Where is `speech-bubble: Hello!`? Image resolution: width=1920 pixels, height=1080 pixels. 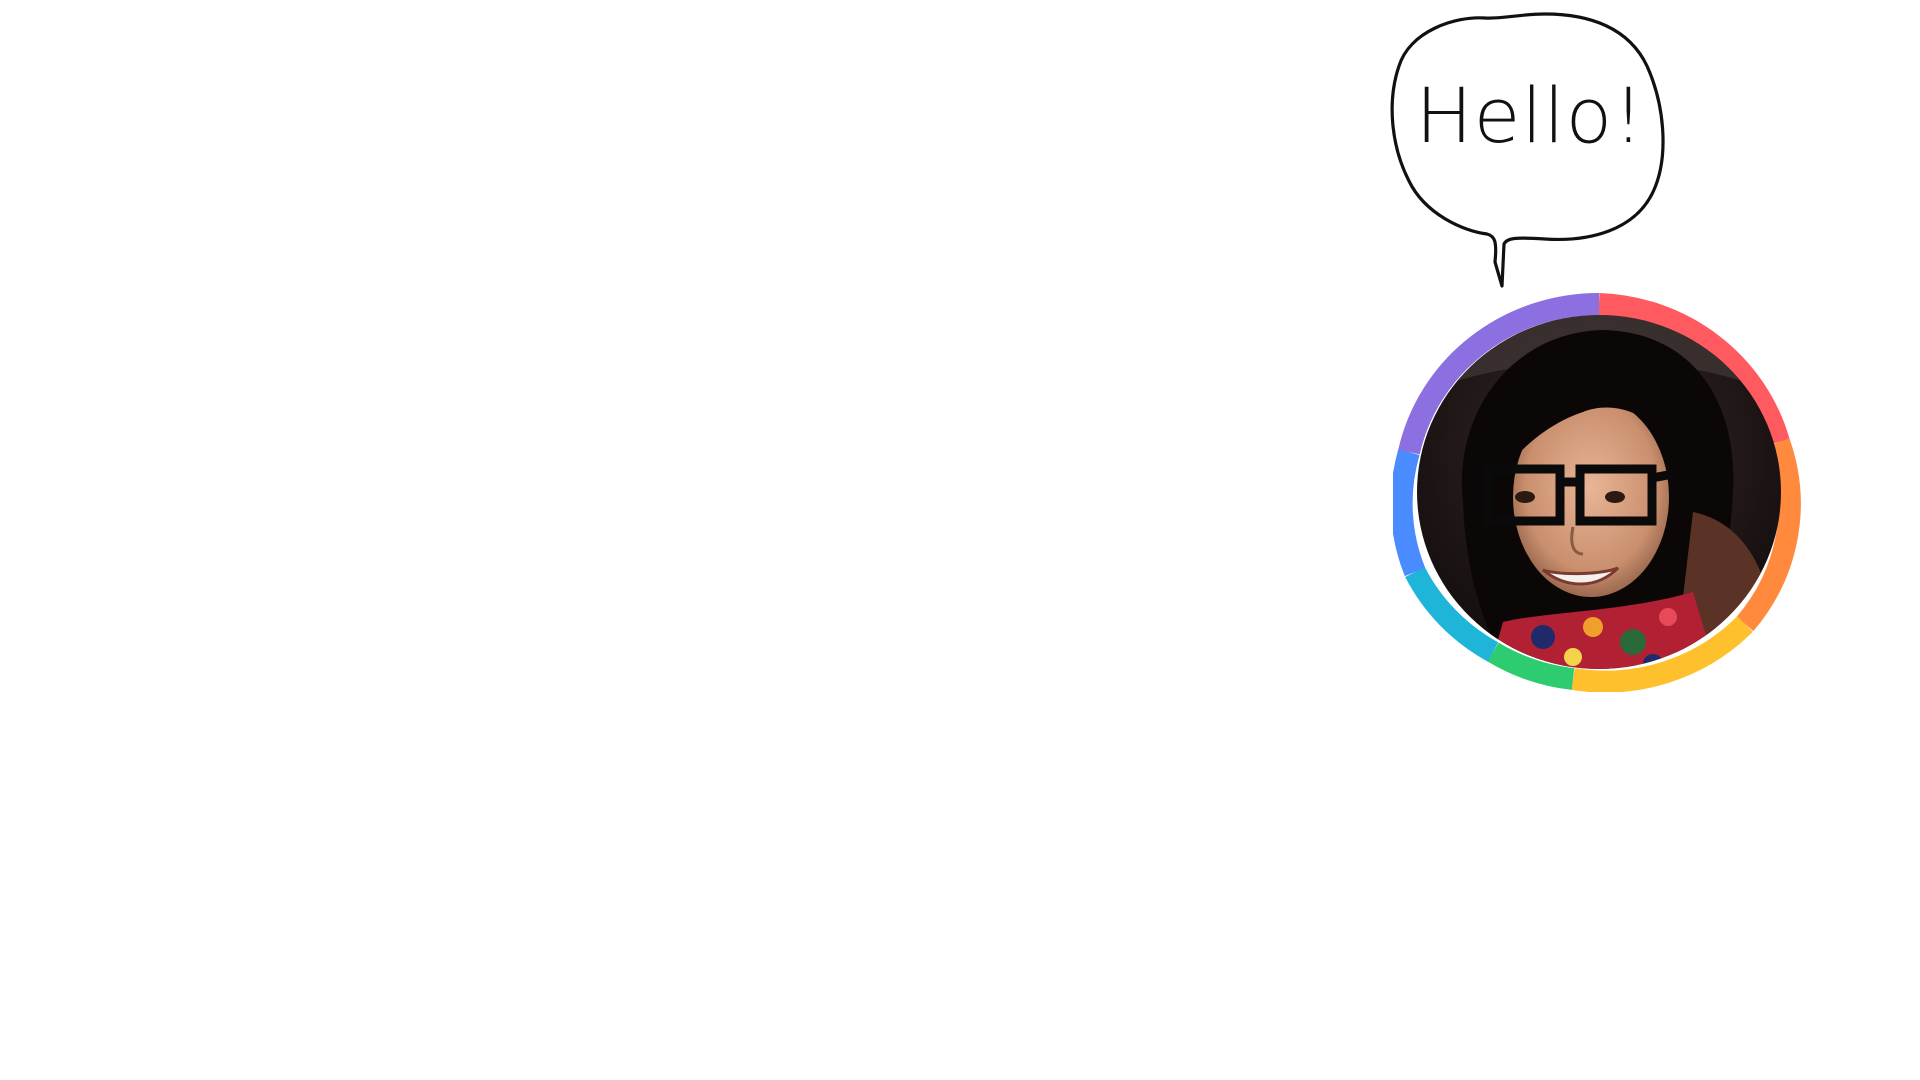 speech-bubble: Hello! is located at coordinates (1530, 151).